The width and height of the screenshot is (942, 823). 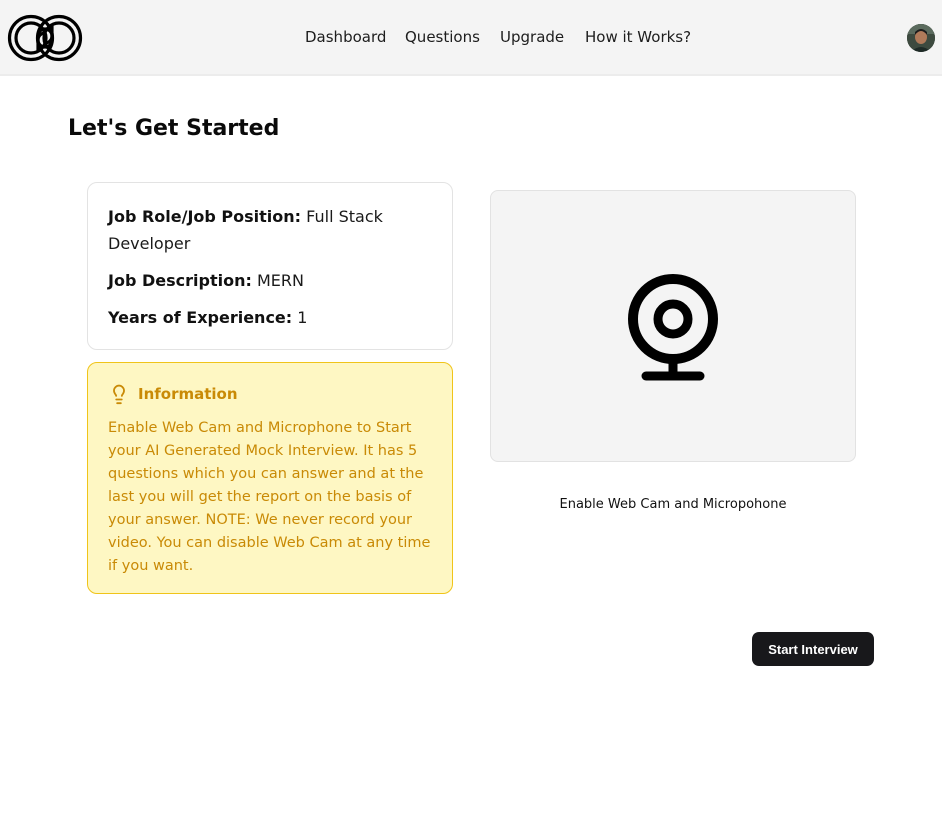 What do you see at coordinates (280, 280) in the screenshot?
I see `job-description-value: MERN` at bounding box center [280, 280].